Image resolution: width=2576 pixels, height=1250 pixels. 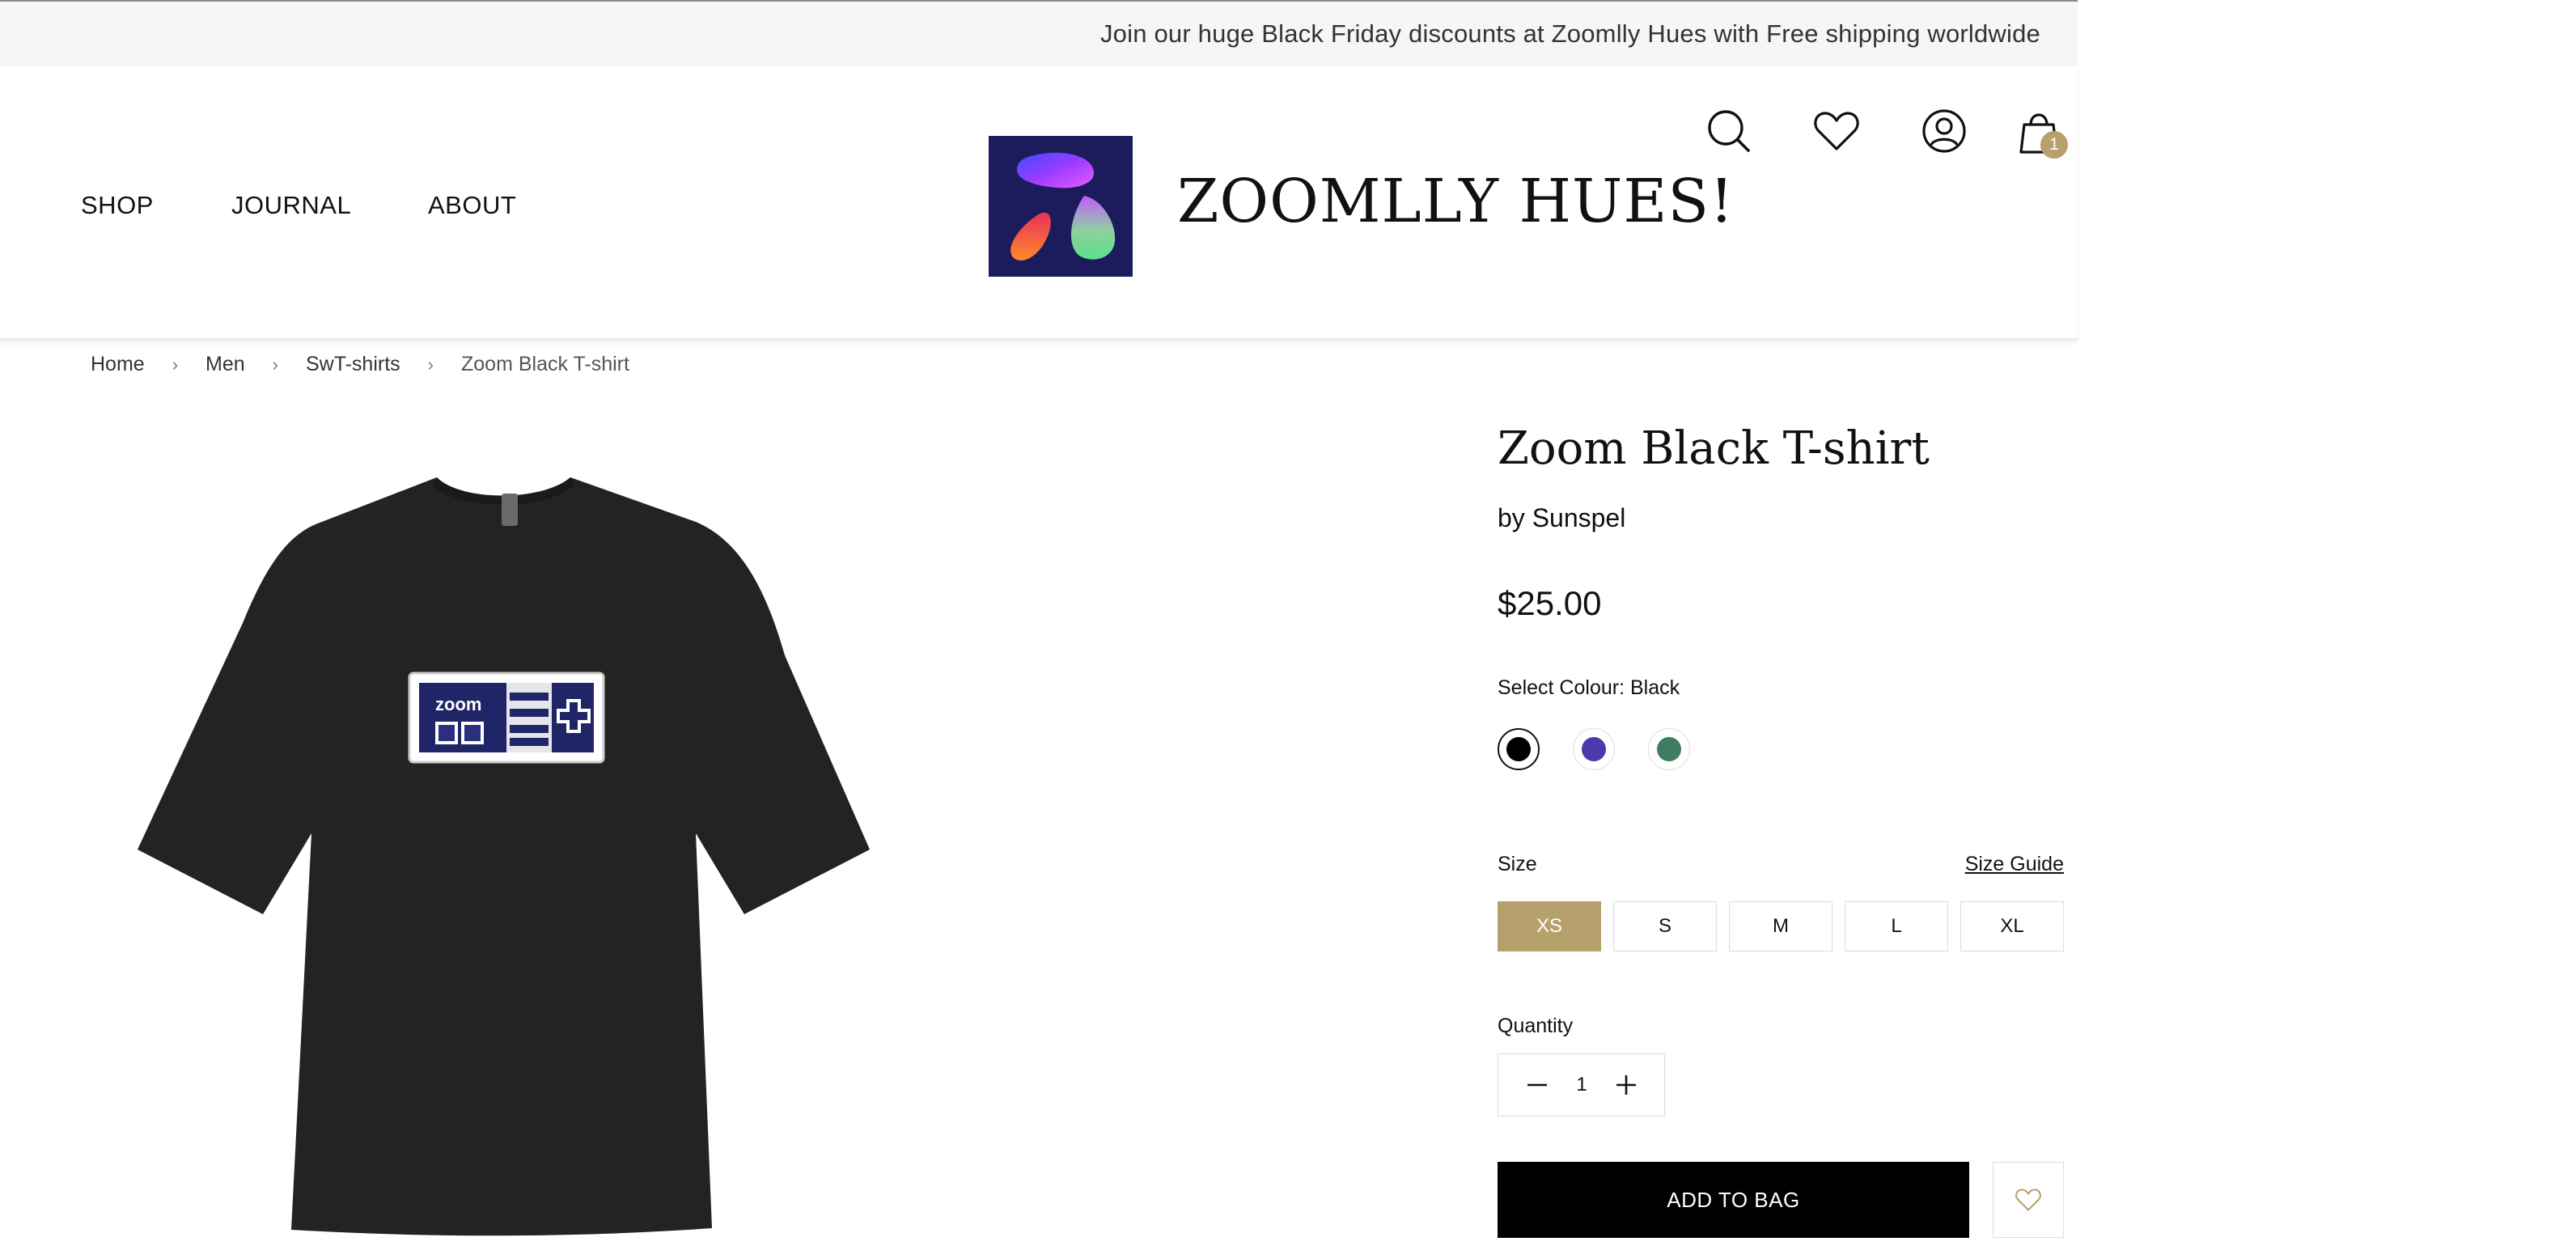 I want to click on minus-icon, so click(x=1537, y=1085).